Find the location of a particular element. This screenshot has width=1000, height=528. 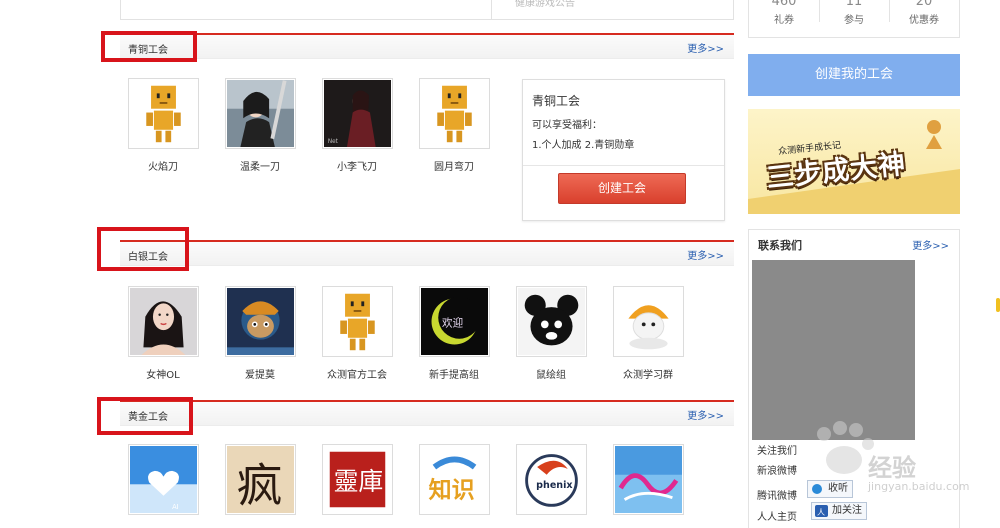

moon-logo-text: 欢迎 is located at coordinates (453, 322).